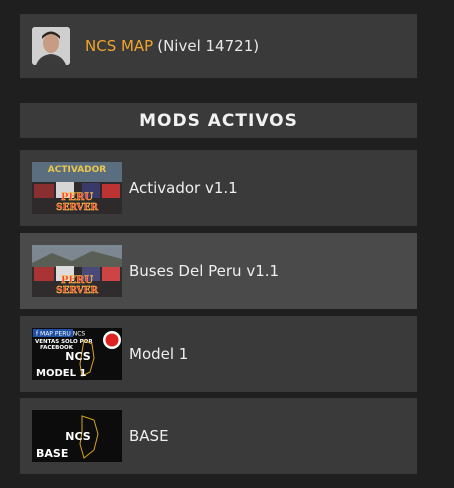 Image resolution: width=454 pixels, height=488 pixels. What do you see at coordinates (61, 373) in the screenshot?
I see `svg-text: MODEL 1` at bounding box center [61, 373].